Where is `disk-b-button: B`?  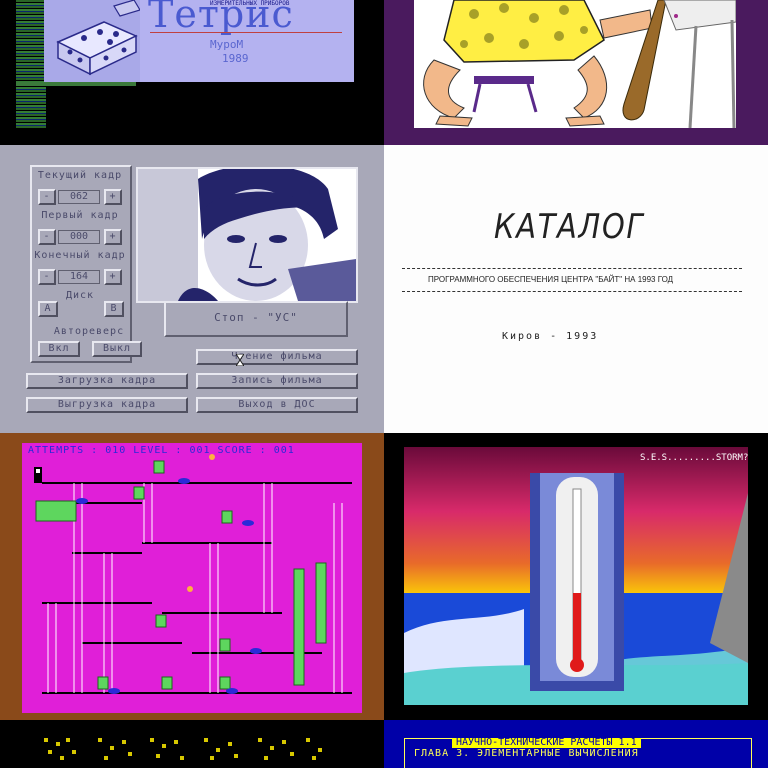
disk-b-button: B is located at coordinates (114, 309).